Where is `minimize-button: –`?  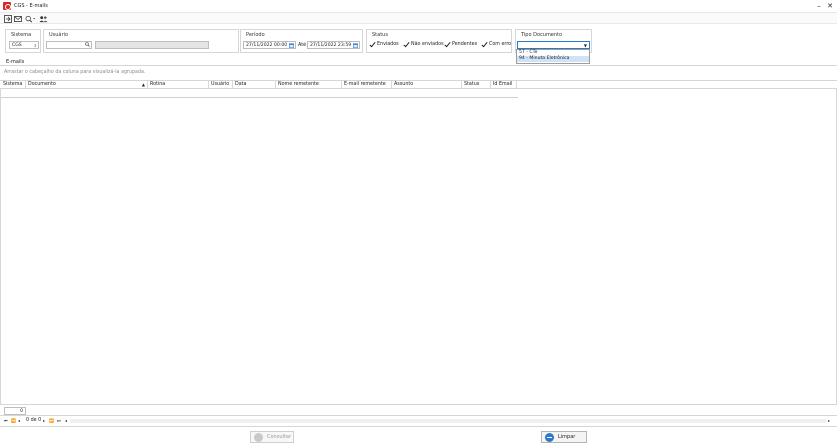
minimize-button: – is located at coordinates (819, 6).